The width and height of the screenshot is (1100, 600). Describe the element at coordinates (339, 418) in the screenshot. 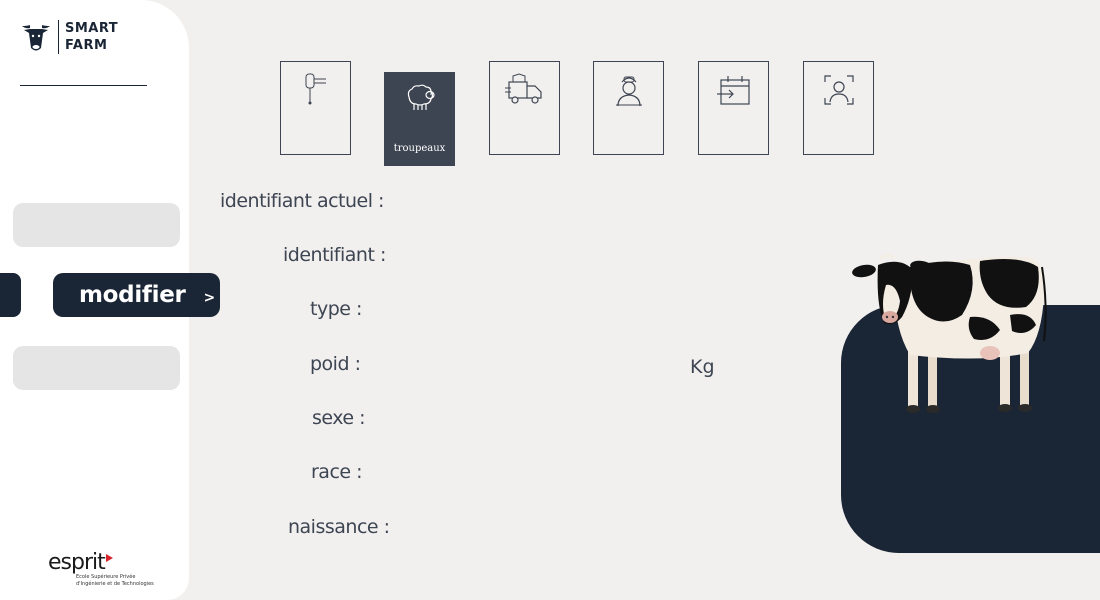

I see `sex-label: sexe :` at that location.